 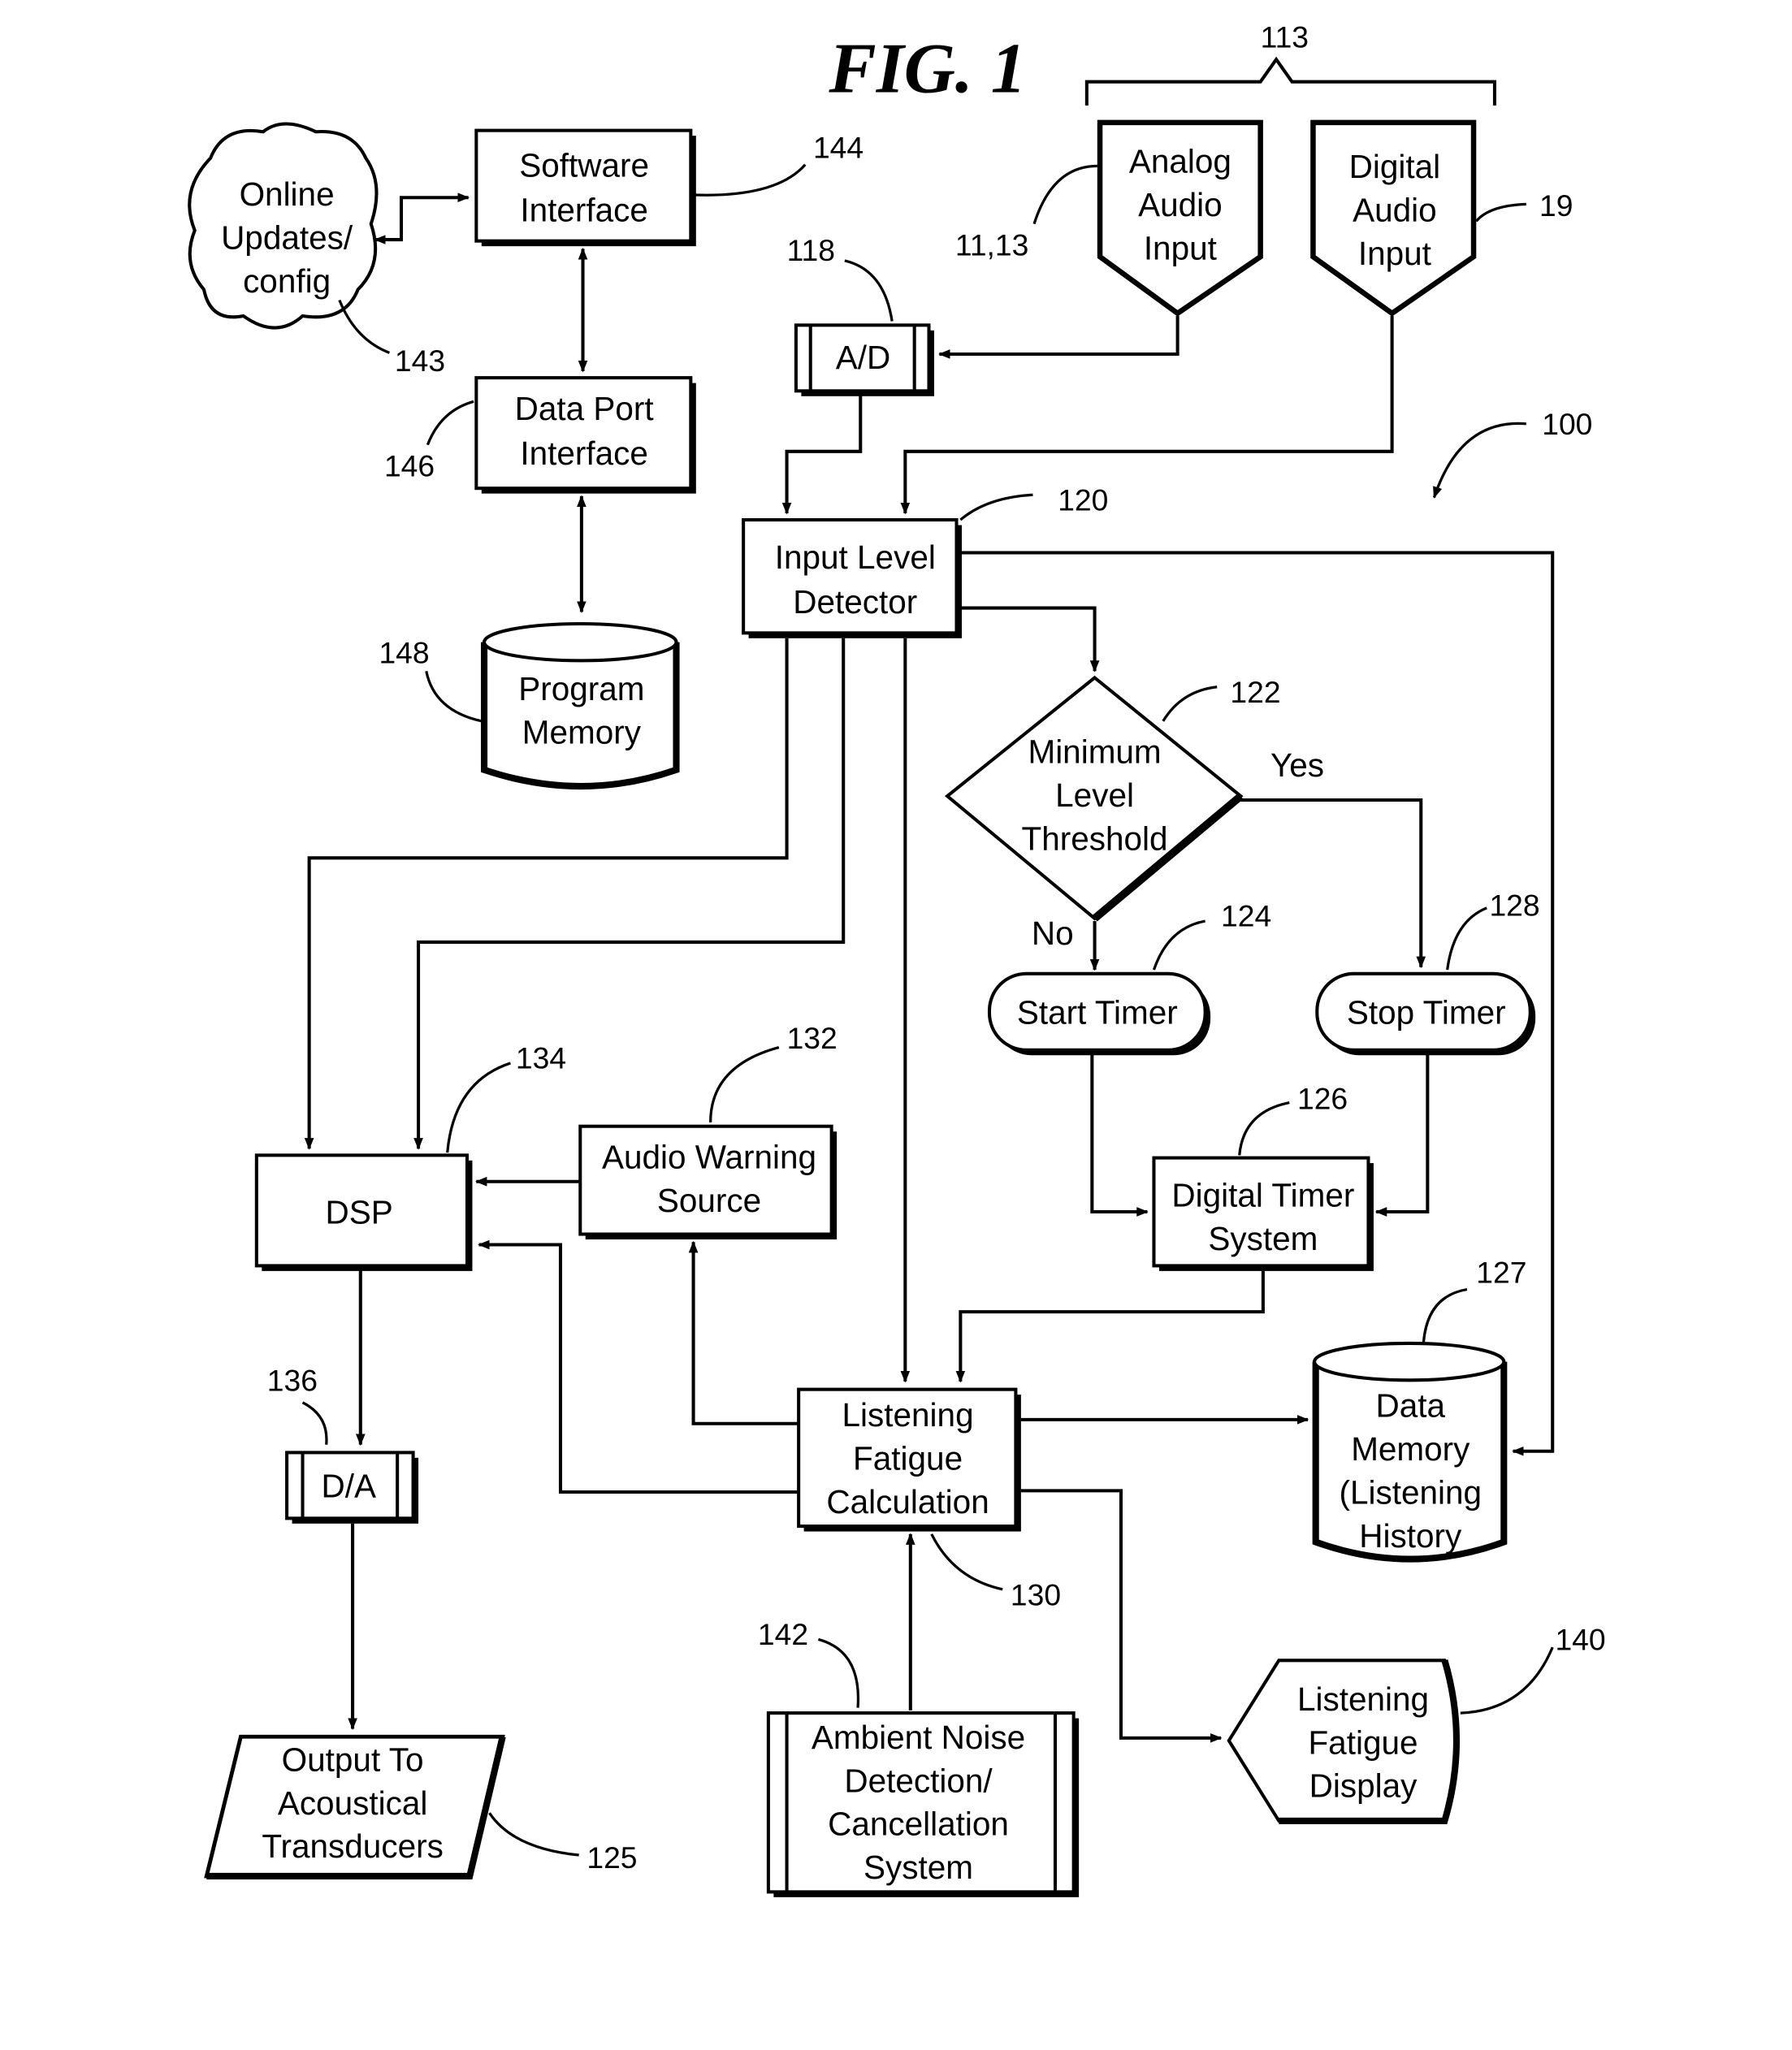 What do you see at coordinates (919, 1780) in the screenshot?
I see `svg-text: Detection/` at bounding box center [919, 1780].